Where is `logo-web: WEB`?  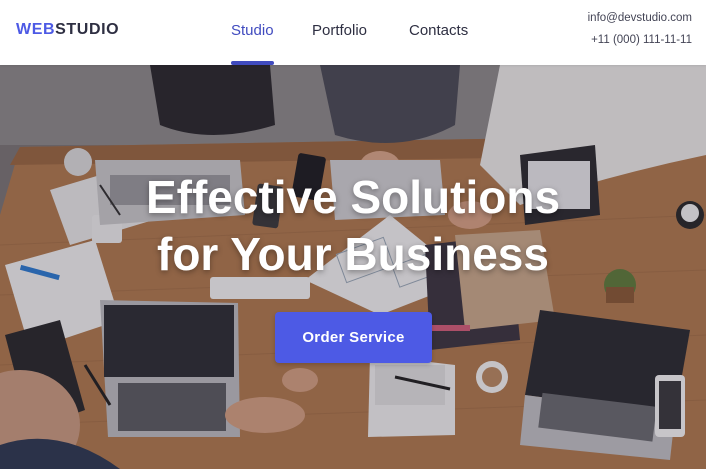 logo-web: WEB is located at coordinates (36, 29).